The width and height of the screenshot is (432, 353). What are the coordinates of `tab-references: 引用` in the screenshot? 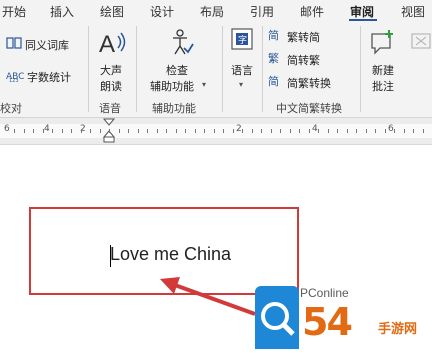 It's located at (262, 11).